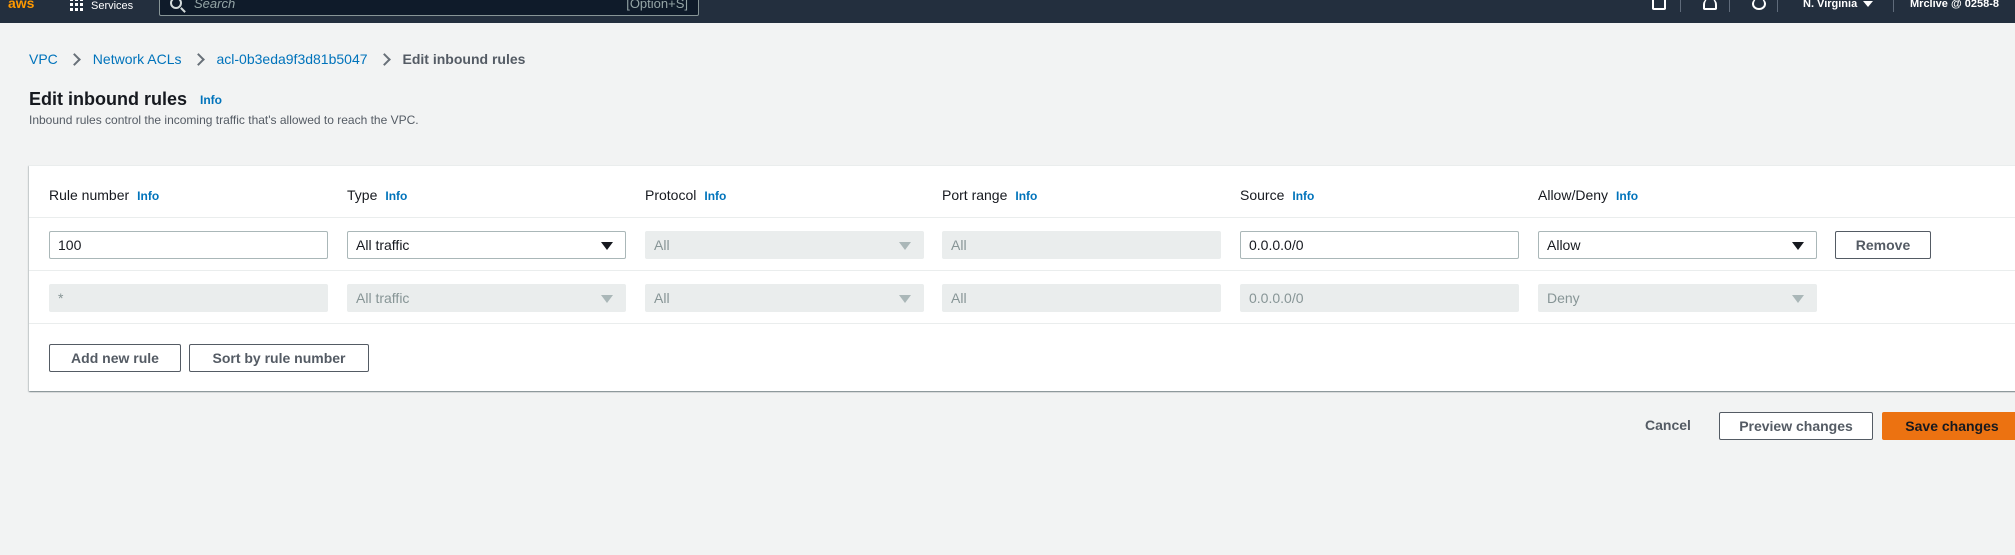  Describe the element at coordinates (1710, 5) in the screenshot. I see `notifications-icon` at that location.